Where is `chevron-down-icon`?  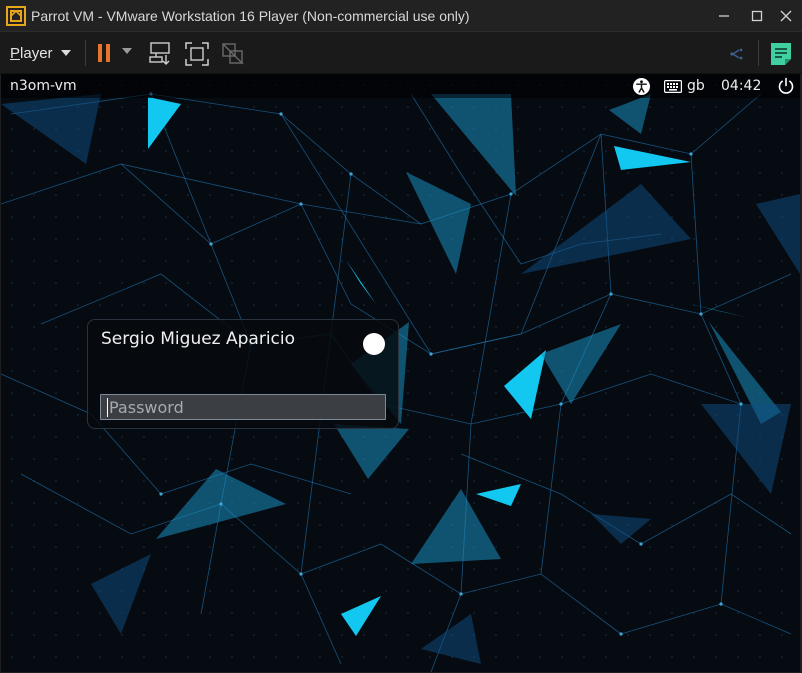 chevron-down-icon is located at coordinates (65, 53).